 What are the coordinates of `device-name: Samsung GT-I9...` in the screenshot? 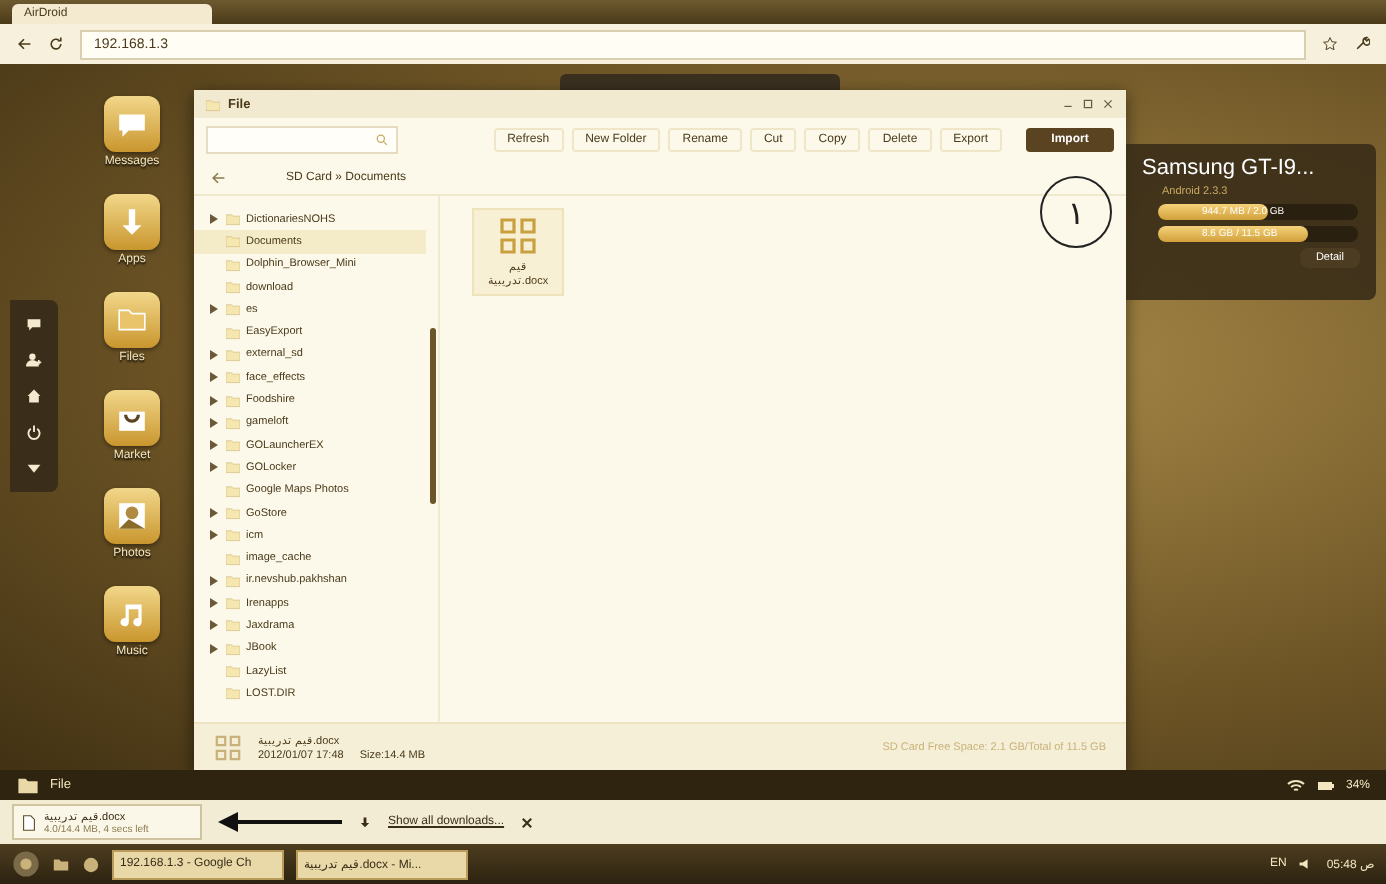 It's located at (1229, 168).